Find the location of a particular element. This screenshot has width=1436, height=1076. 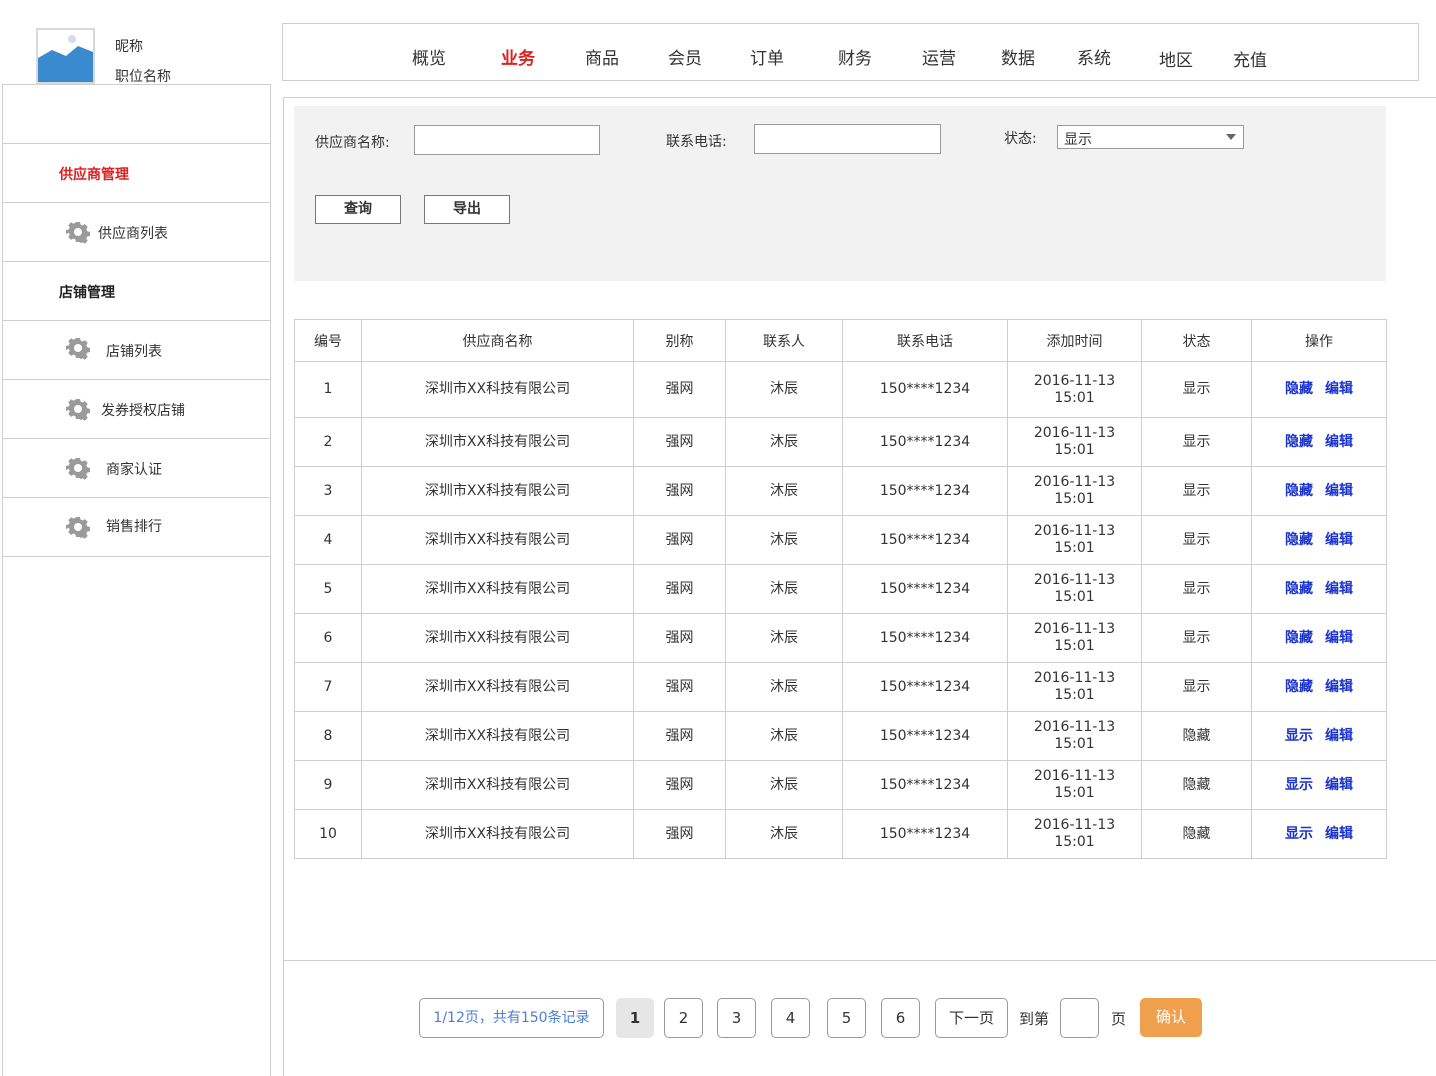

cell-id: 1 is located at coordinates (328, 389).